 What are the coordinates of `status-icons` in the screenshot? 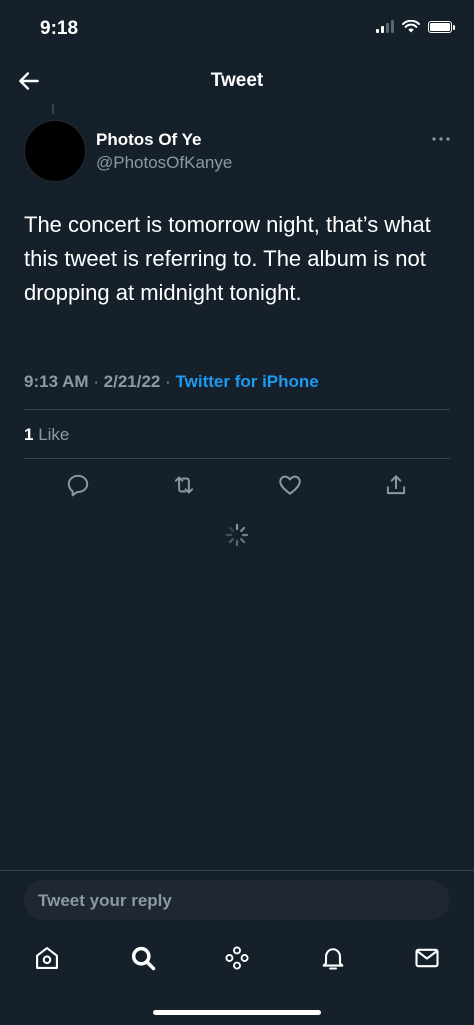 It's located at (415, 26).